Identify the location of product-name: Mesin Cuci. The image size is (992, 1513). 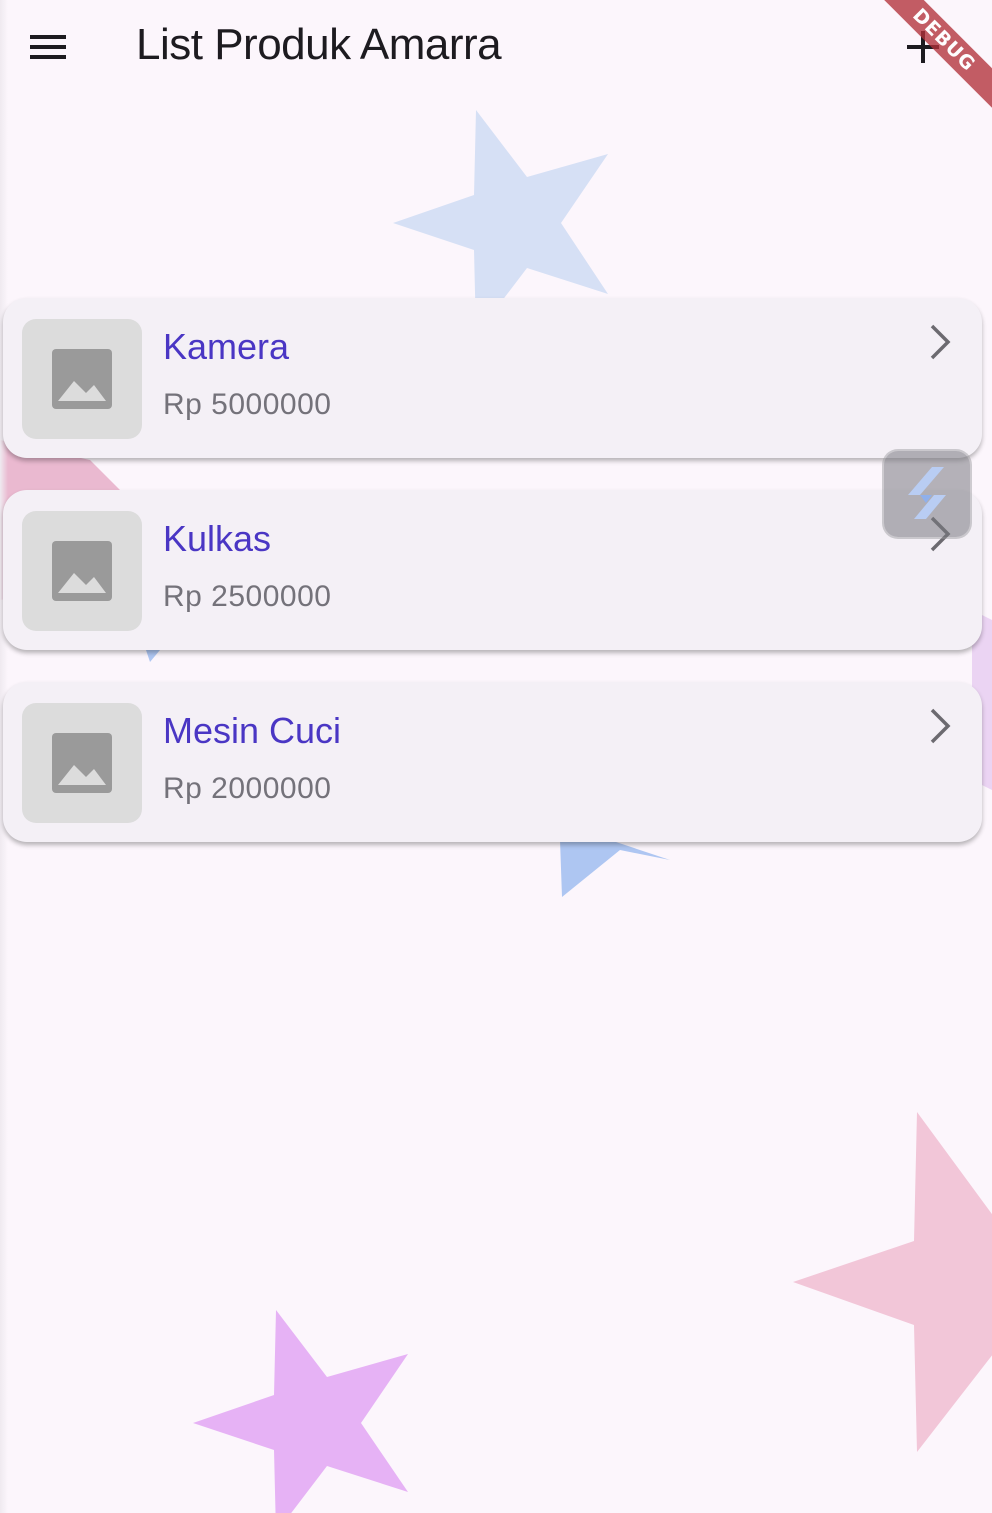
(252, 730).